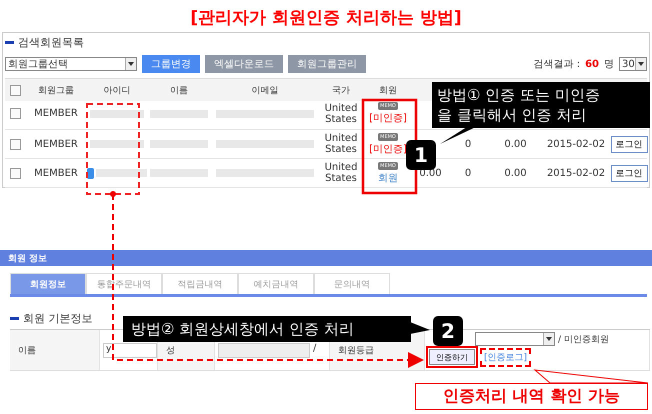  I want to click on toolbar-button: 그룹변경, so click(171, 64).